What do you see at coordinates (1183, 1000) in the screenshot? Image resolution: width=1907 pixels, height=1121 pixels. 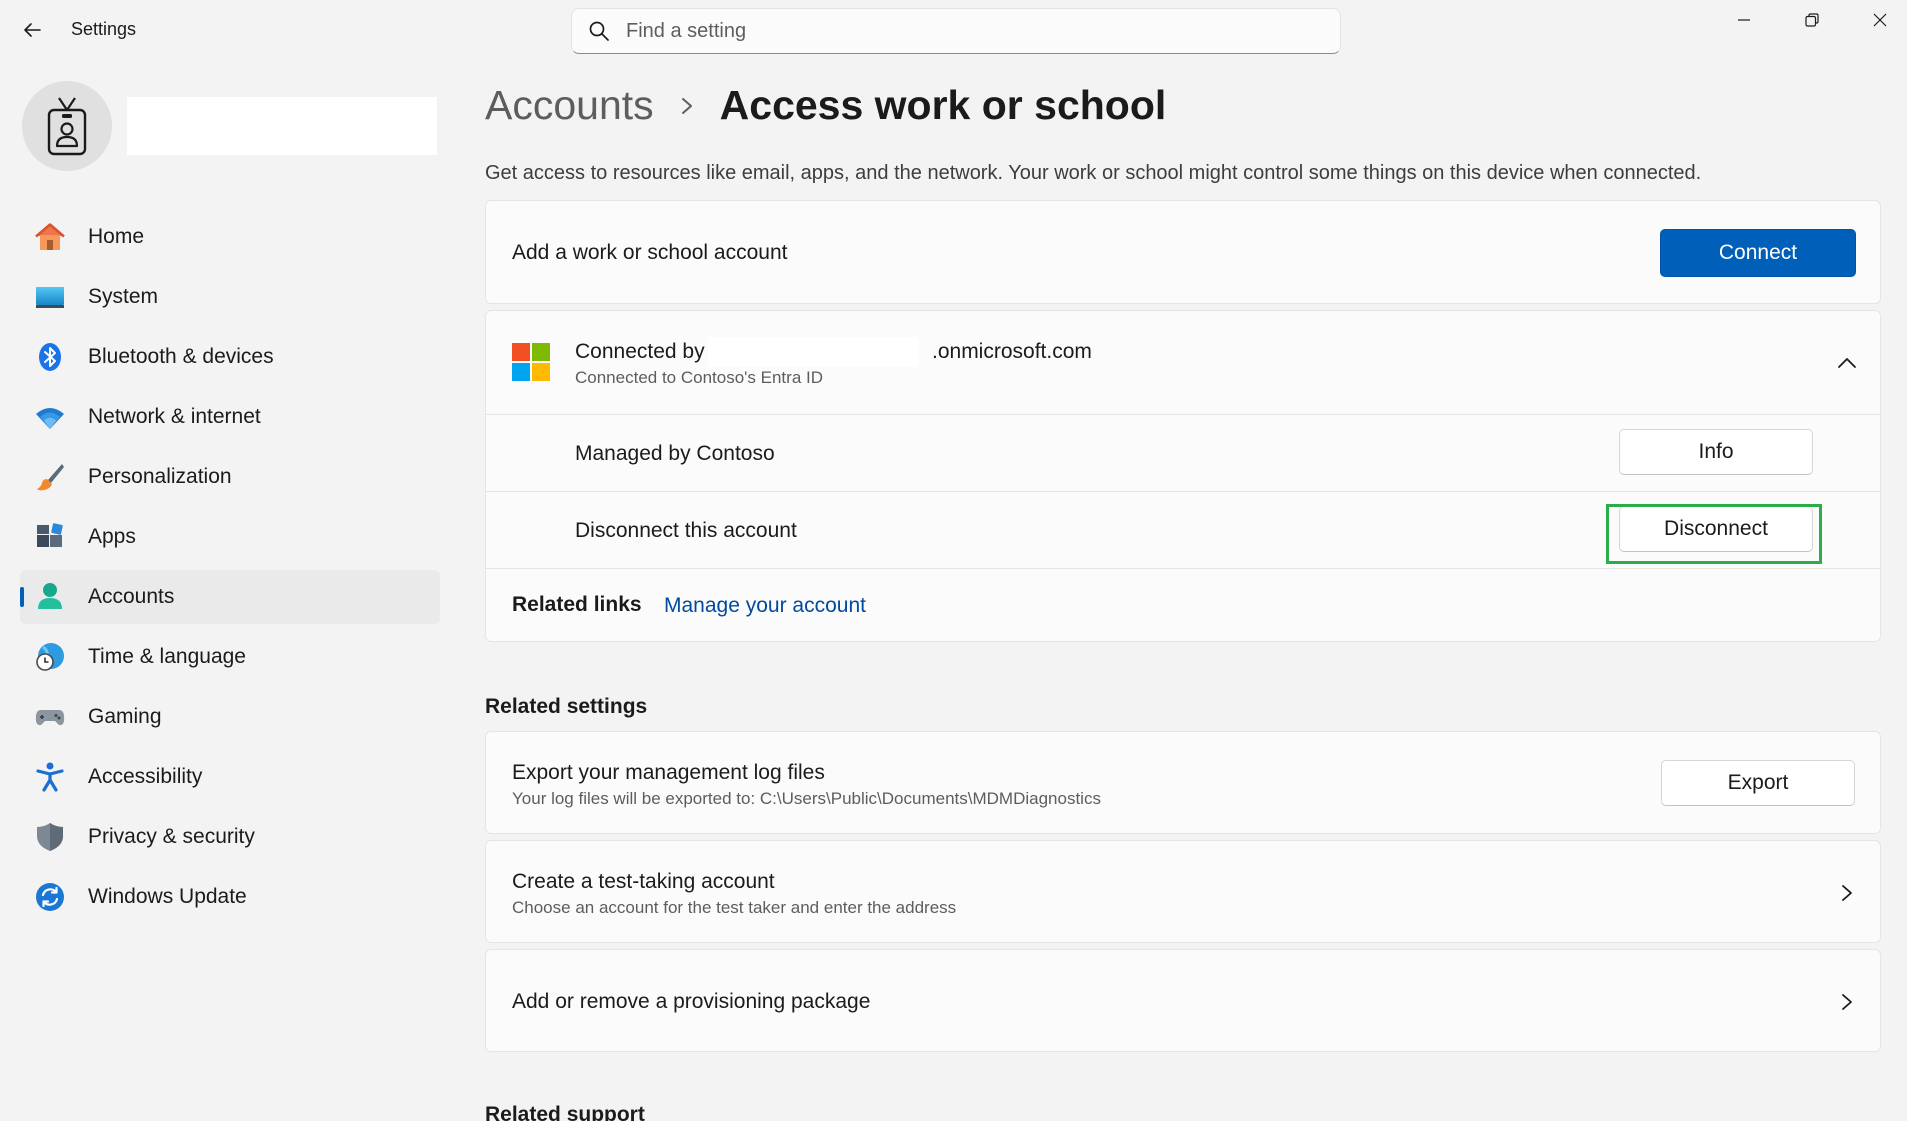 I see `provisioning-package-card: Add or remove a provisioning package` at bounding box center [1183, 1000].